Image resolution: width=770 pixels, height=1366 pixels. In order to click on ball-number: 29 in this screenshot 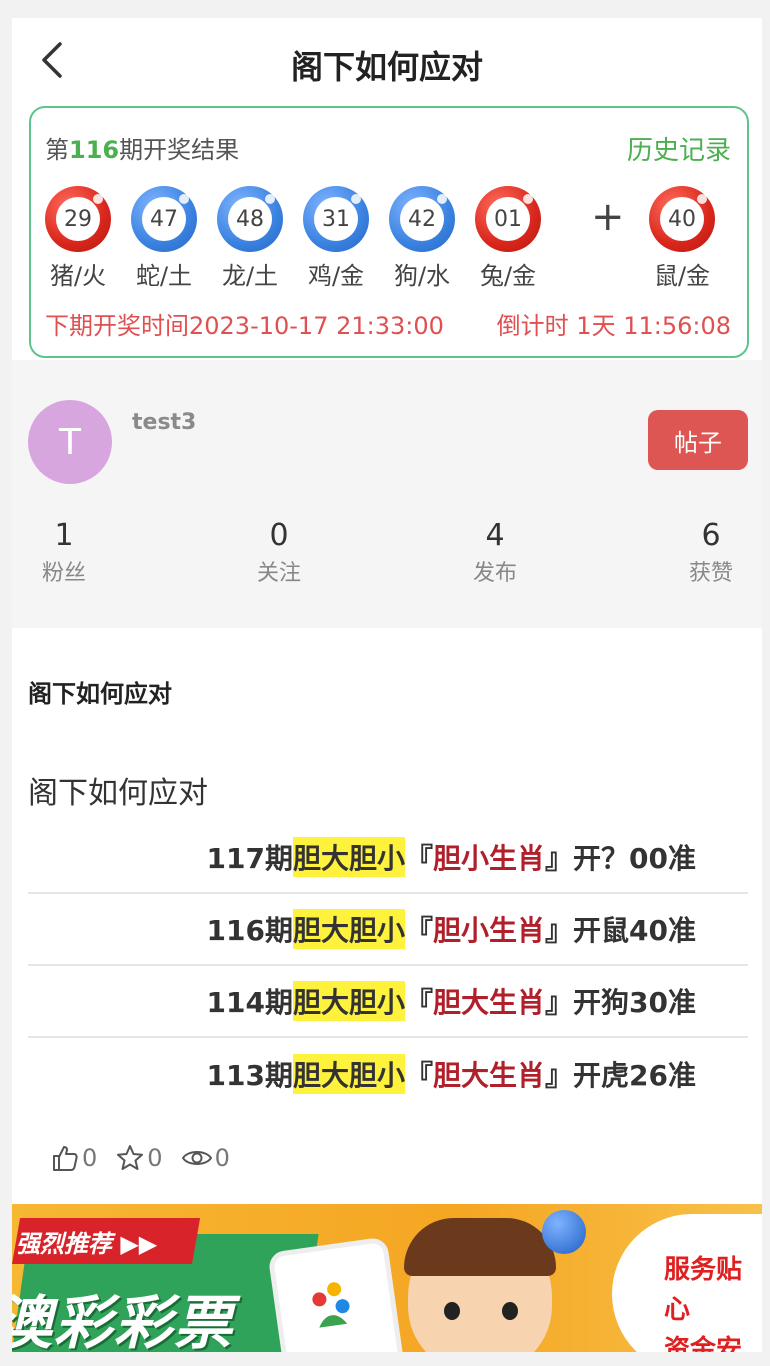, I will do `click(78, 219)`.